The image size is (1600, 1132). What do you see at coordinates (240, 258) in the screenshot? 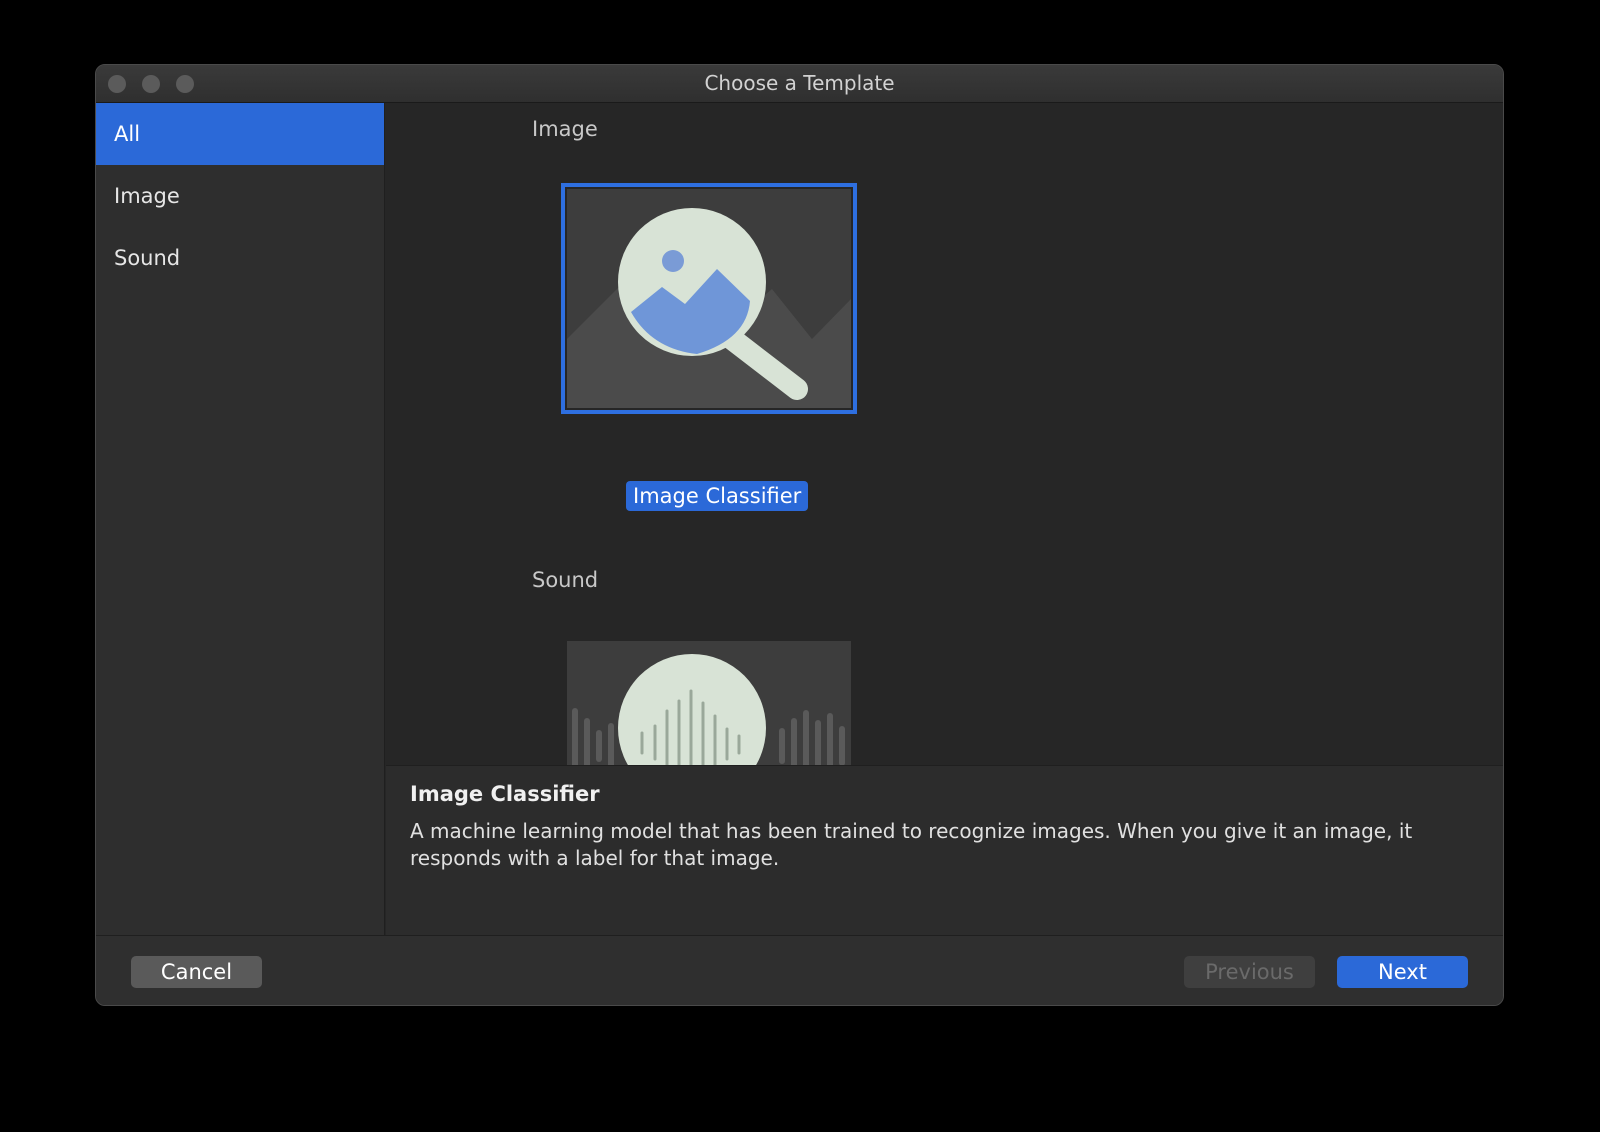
I see `sidebar-item-sound: Sound` at bounding box center [240, 258].